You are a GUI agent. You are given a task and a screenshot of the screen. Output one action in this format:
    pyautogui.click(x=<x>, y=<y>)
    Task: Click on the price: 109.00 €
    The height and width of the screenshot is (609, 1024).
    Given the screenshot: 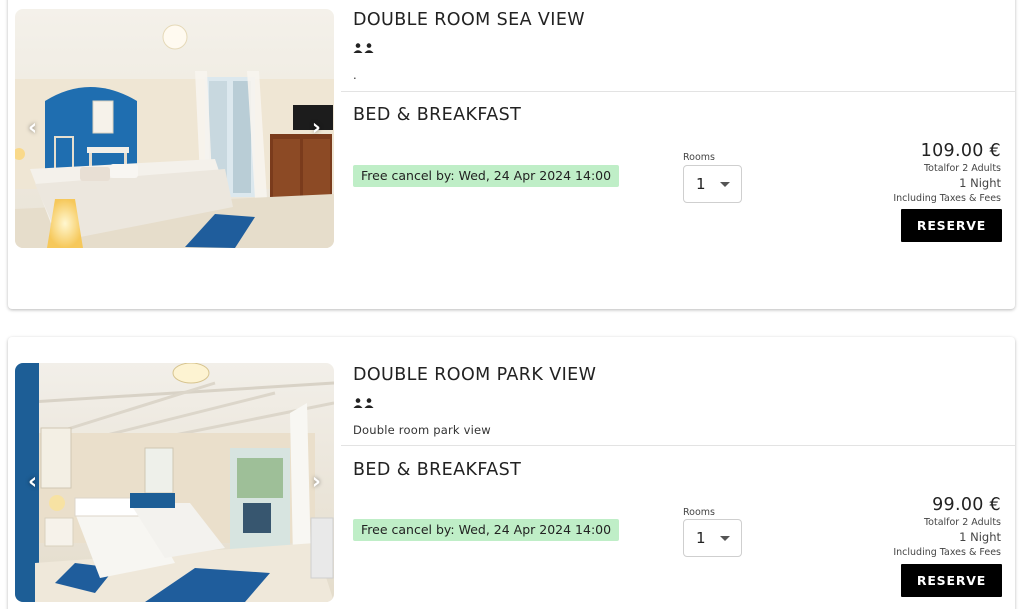 What is the action you would take?
    pyautogui.click(x=960, y=151)
    